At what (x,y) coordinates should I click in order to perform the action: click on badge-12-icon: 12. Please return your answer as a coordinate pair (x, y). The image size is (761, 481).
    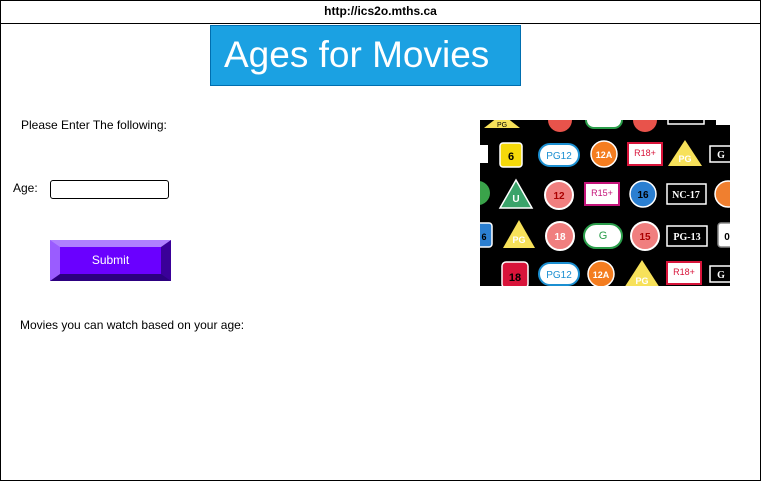
    Looking at the image, I should click on (559, 195).